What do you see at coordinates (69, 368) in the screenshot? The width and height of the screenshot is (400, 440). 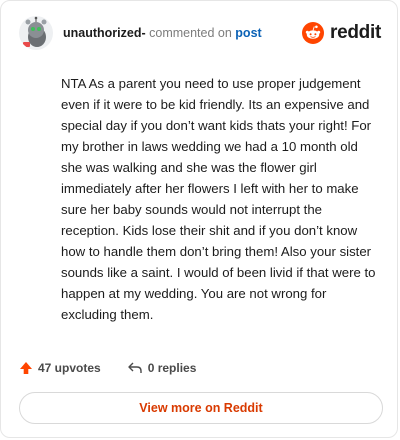 I see `upvotes-count: 47 upvotes` at bounding box center [69, 368].